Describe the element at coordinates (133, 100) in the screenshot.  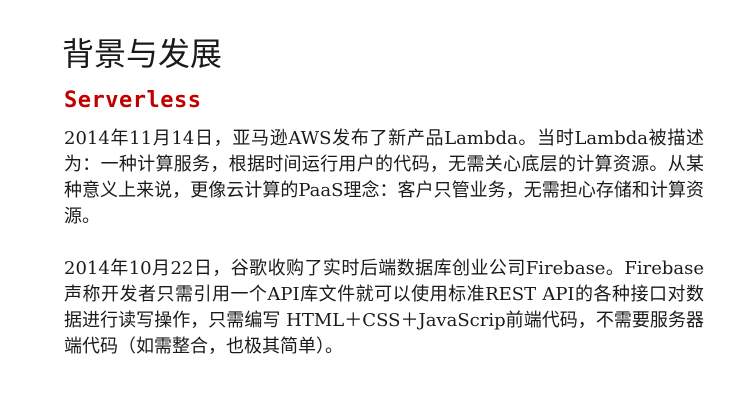
I see `slide-subtitle: Serverless` at that location.